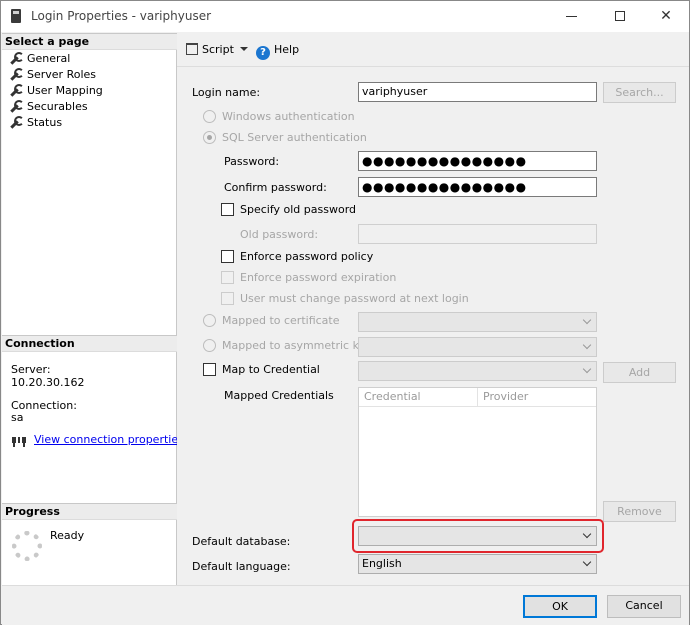 The height and width of the screenshot is (625, 690). What do you see at coordinates (477, 564) in the screenshot?
I see `default-language-dropdown: English` at bounding box center [477, 564].